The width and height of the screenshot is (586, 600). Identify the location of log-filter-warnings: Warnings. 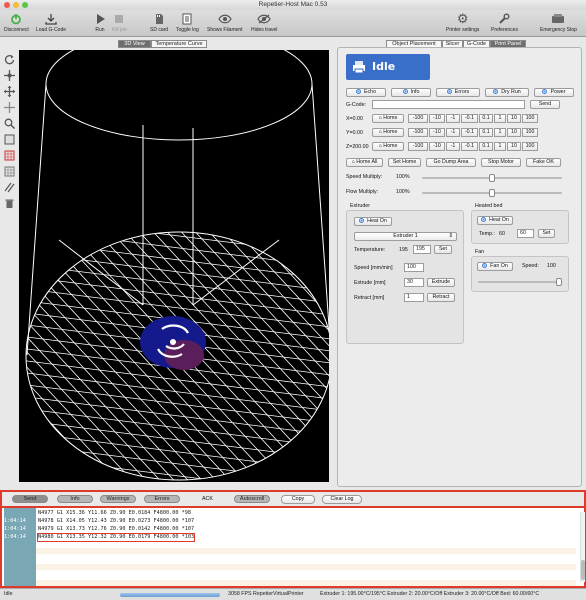
(118, 499).